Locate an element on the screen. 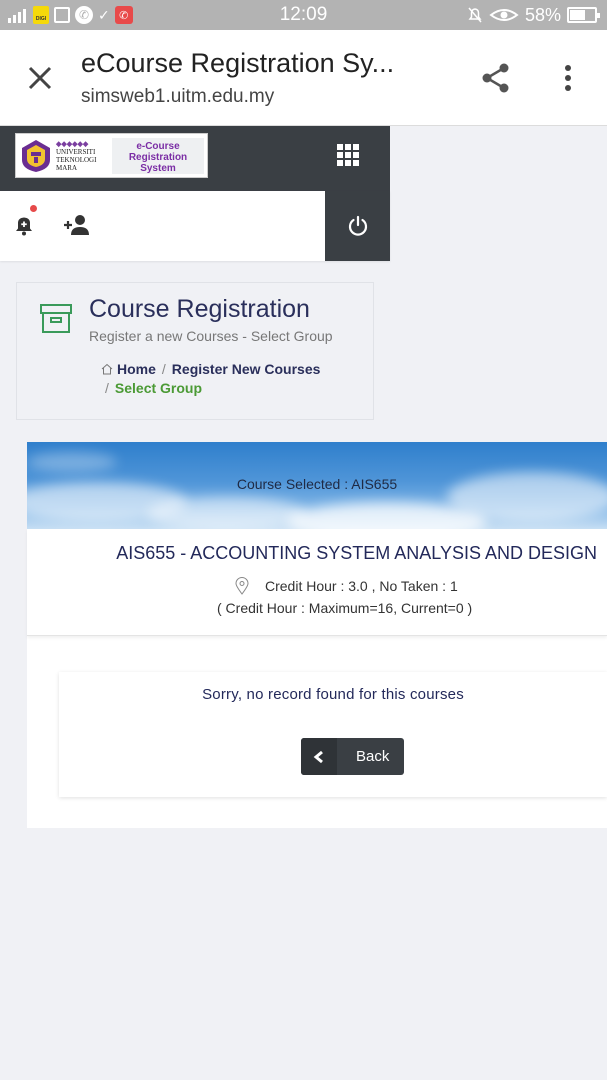 This screenshot has width=607, height=1080. credit-hour-row: Credit Hour : 3.0 , No Taken : 1 is located at coordinates (346, 586).